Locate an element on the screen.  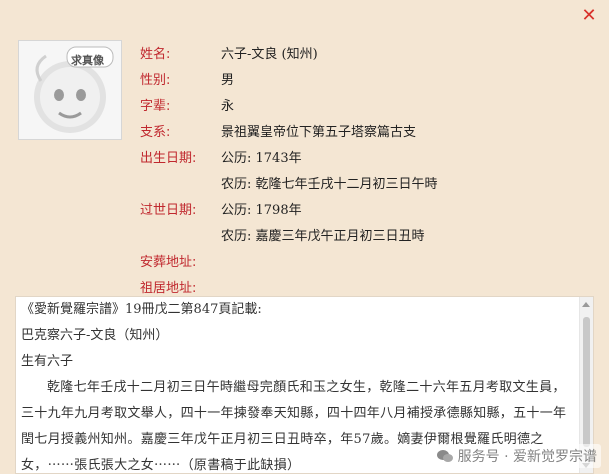
record-children-line: 生有六子 is located at coordinates (47, 361).